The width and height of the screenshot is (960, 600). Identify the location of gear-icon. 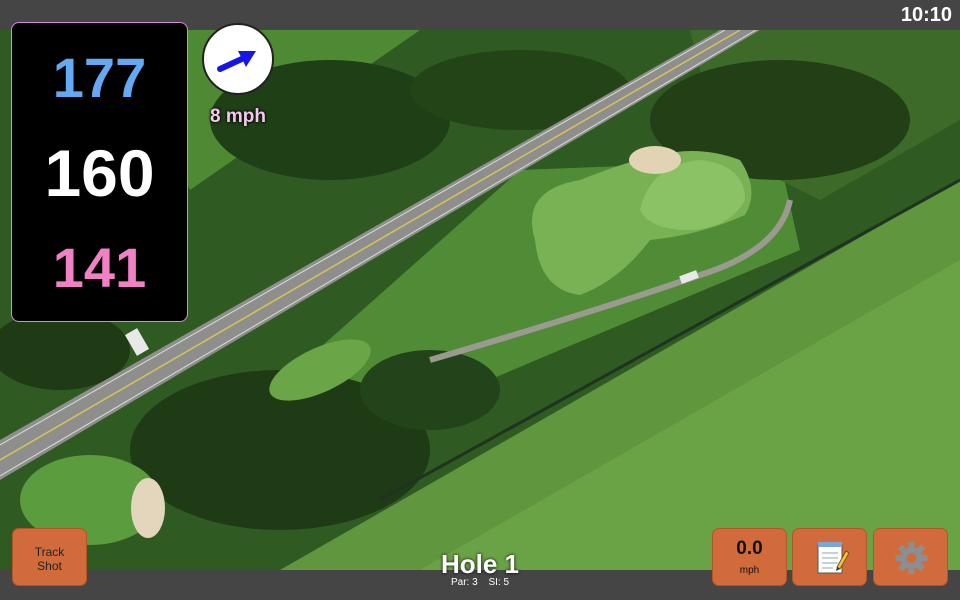
(911, 558).